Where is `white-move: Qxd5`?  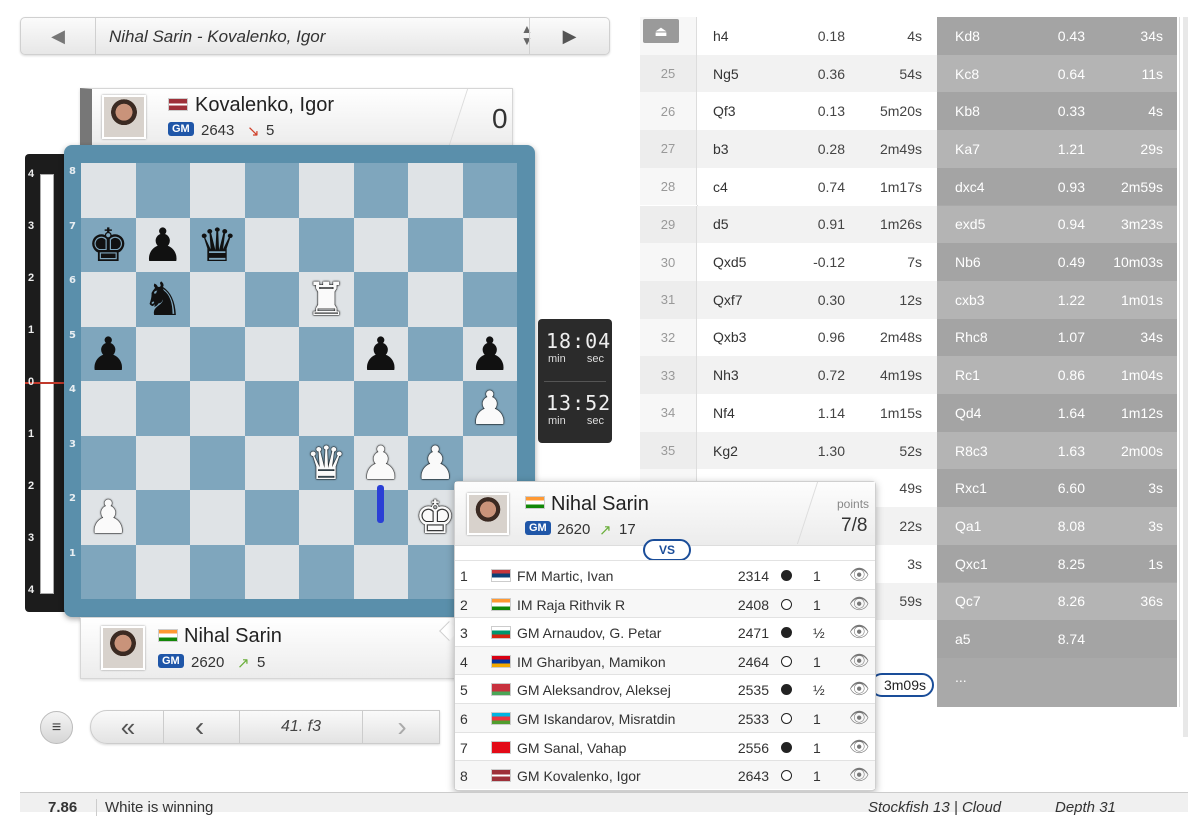
white-move: Qxd5 is located at coordinates (729, 262).